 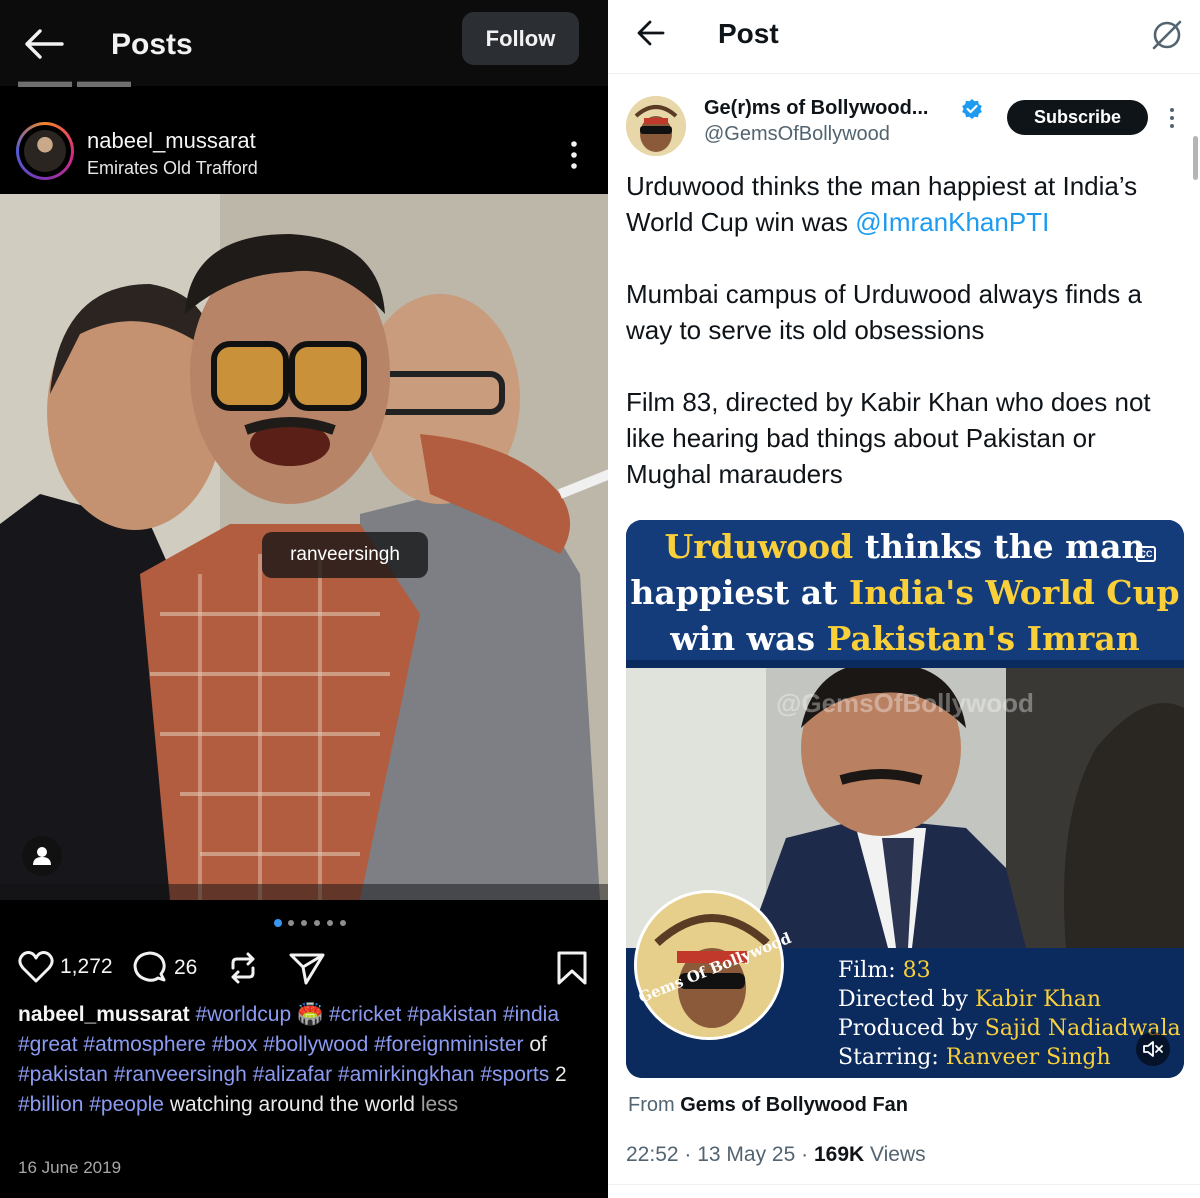 What do you see at coordinates (905, 703) in the screenshot?
I see `video-watermark: @GemsOfBollywood` at bounding box center [905, 703].